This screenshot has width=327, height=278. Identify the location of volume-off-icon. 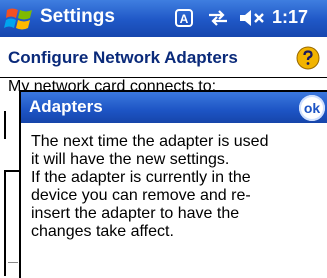
(253, 18).